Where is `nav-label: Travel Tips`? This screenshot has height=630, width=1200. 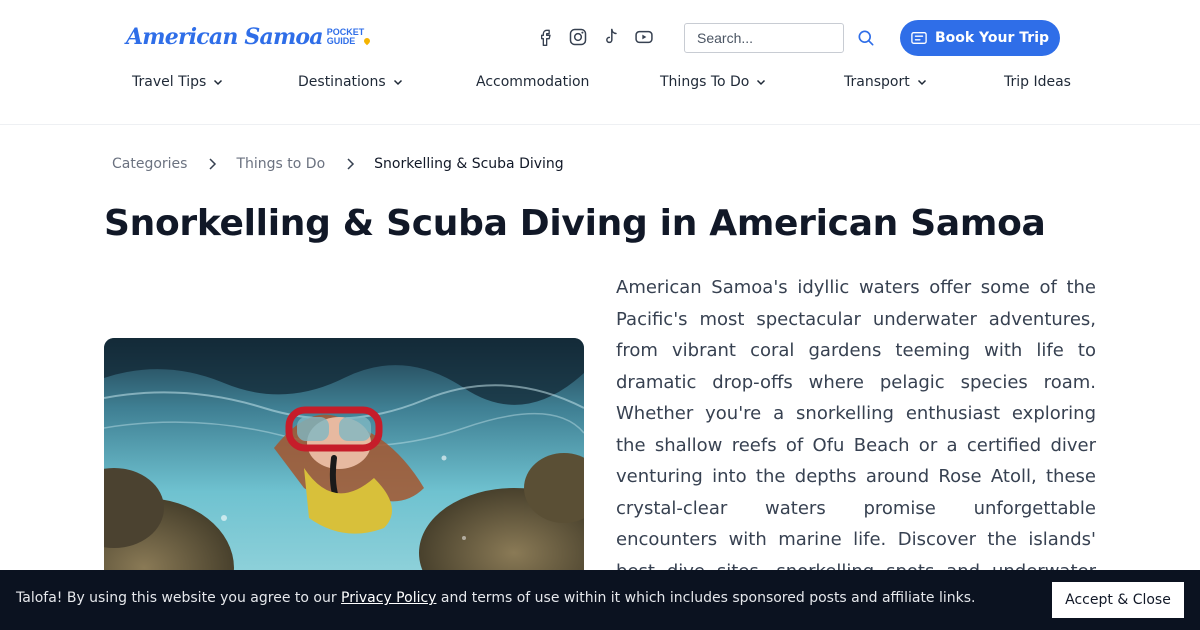 nav-label: Travel Tips is located at coordinates (169, 82).